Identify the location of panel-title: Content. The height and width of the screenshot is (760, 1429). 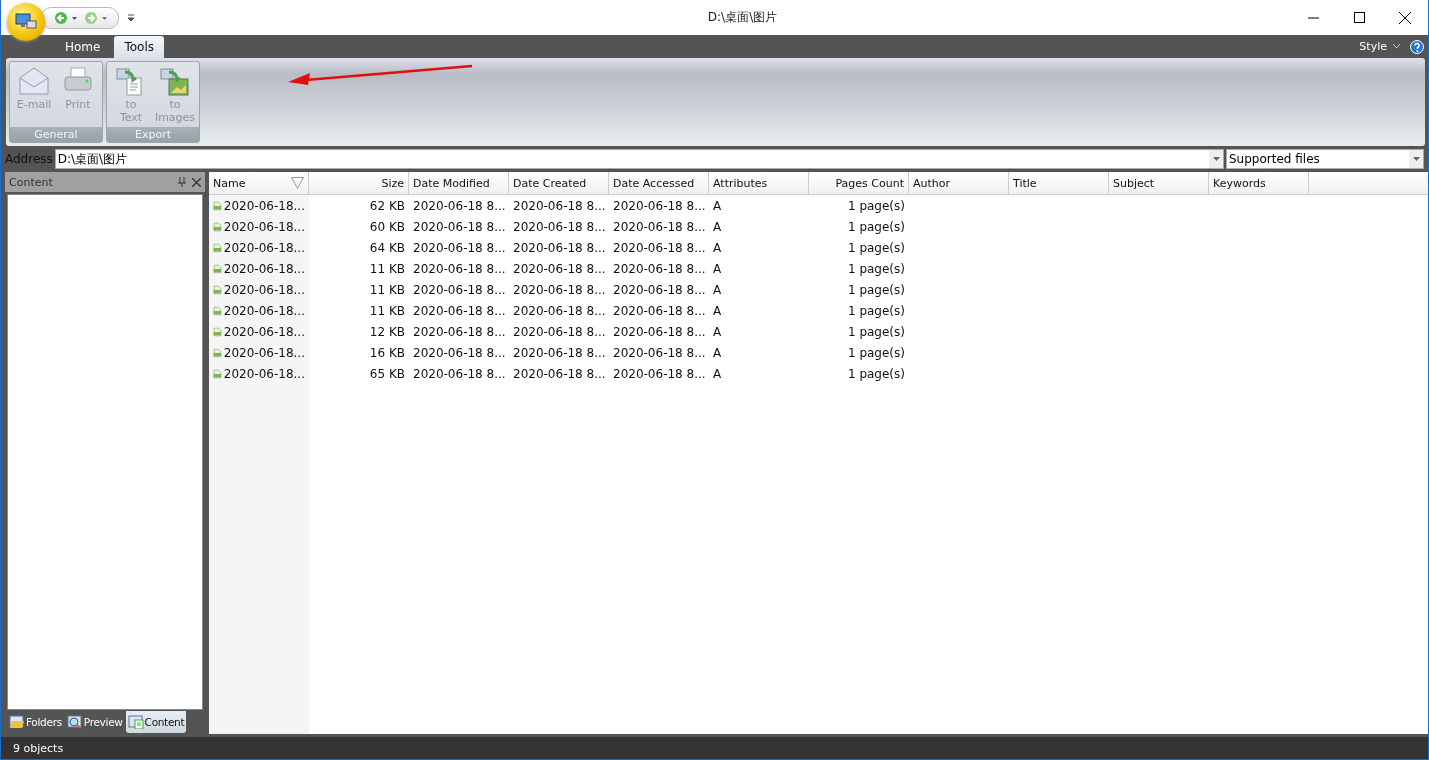
(31, 182).